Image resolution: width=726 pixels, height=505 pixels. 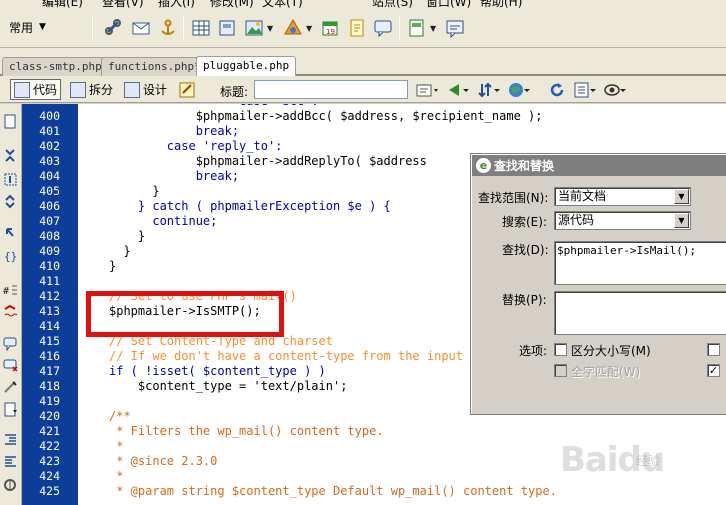 I want to click on code-line: $phpmailer->addReplyTo( $address, so click(x=268, y=161).